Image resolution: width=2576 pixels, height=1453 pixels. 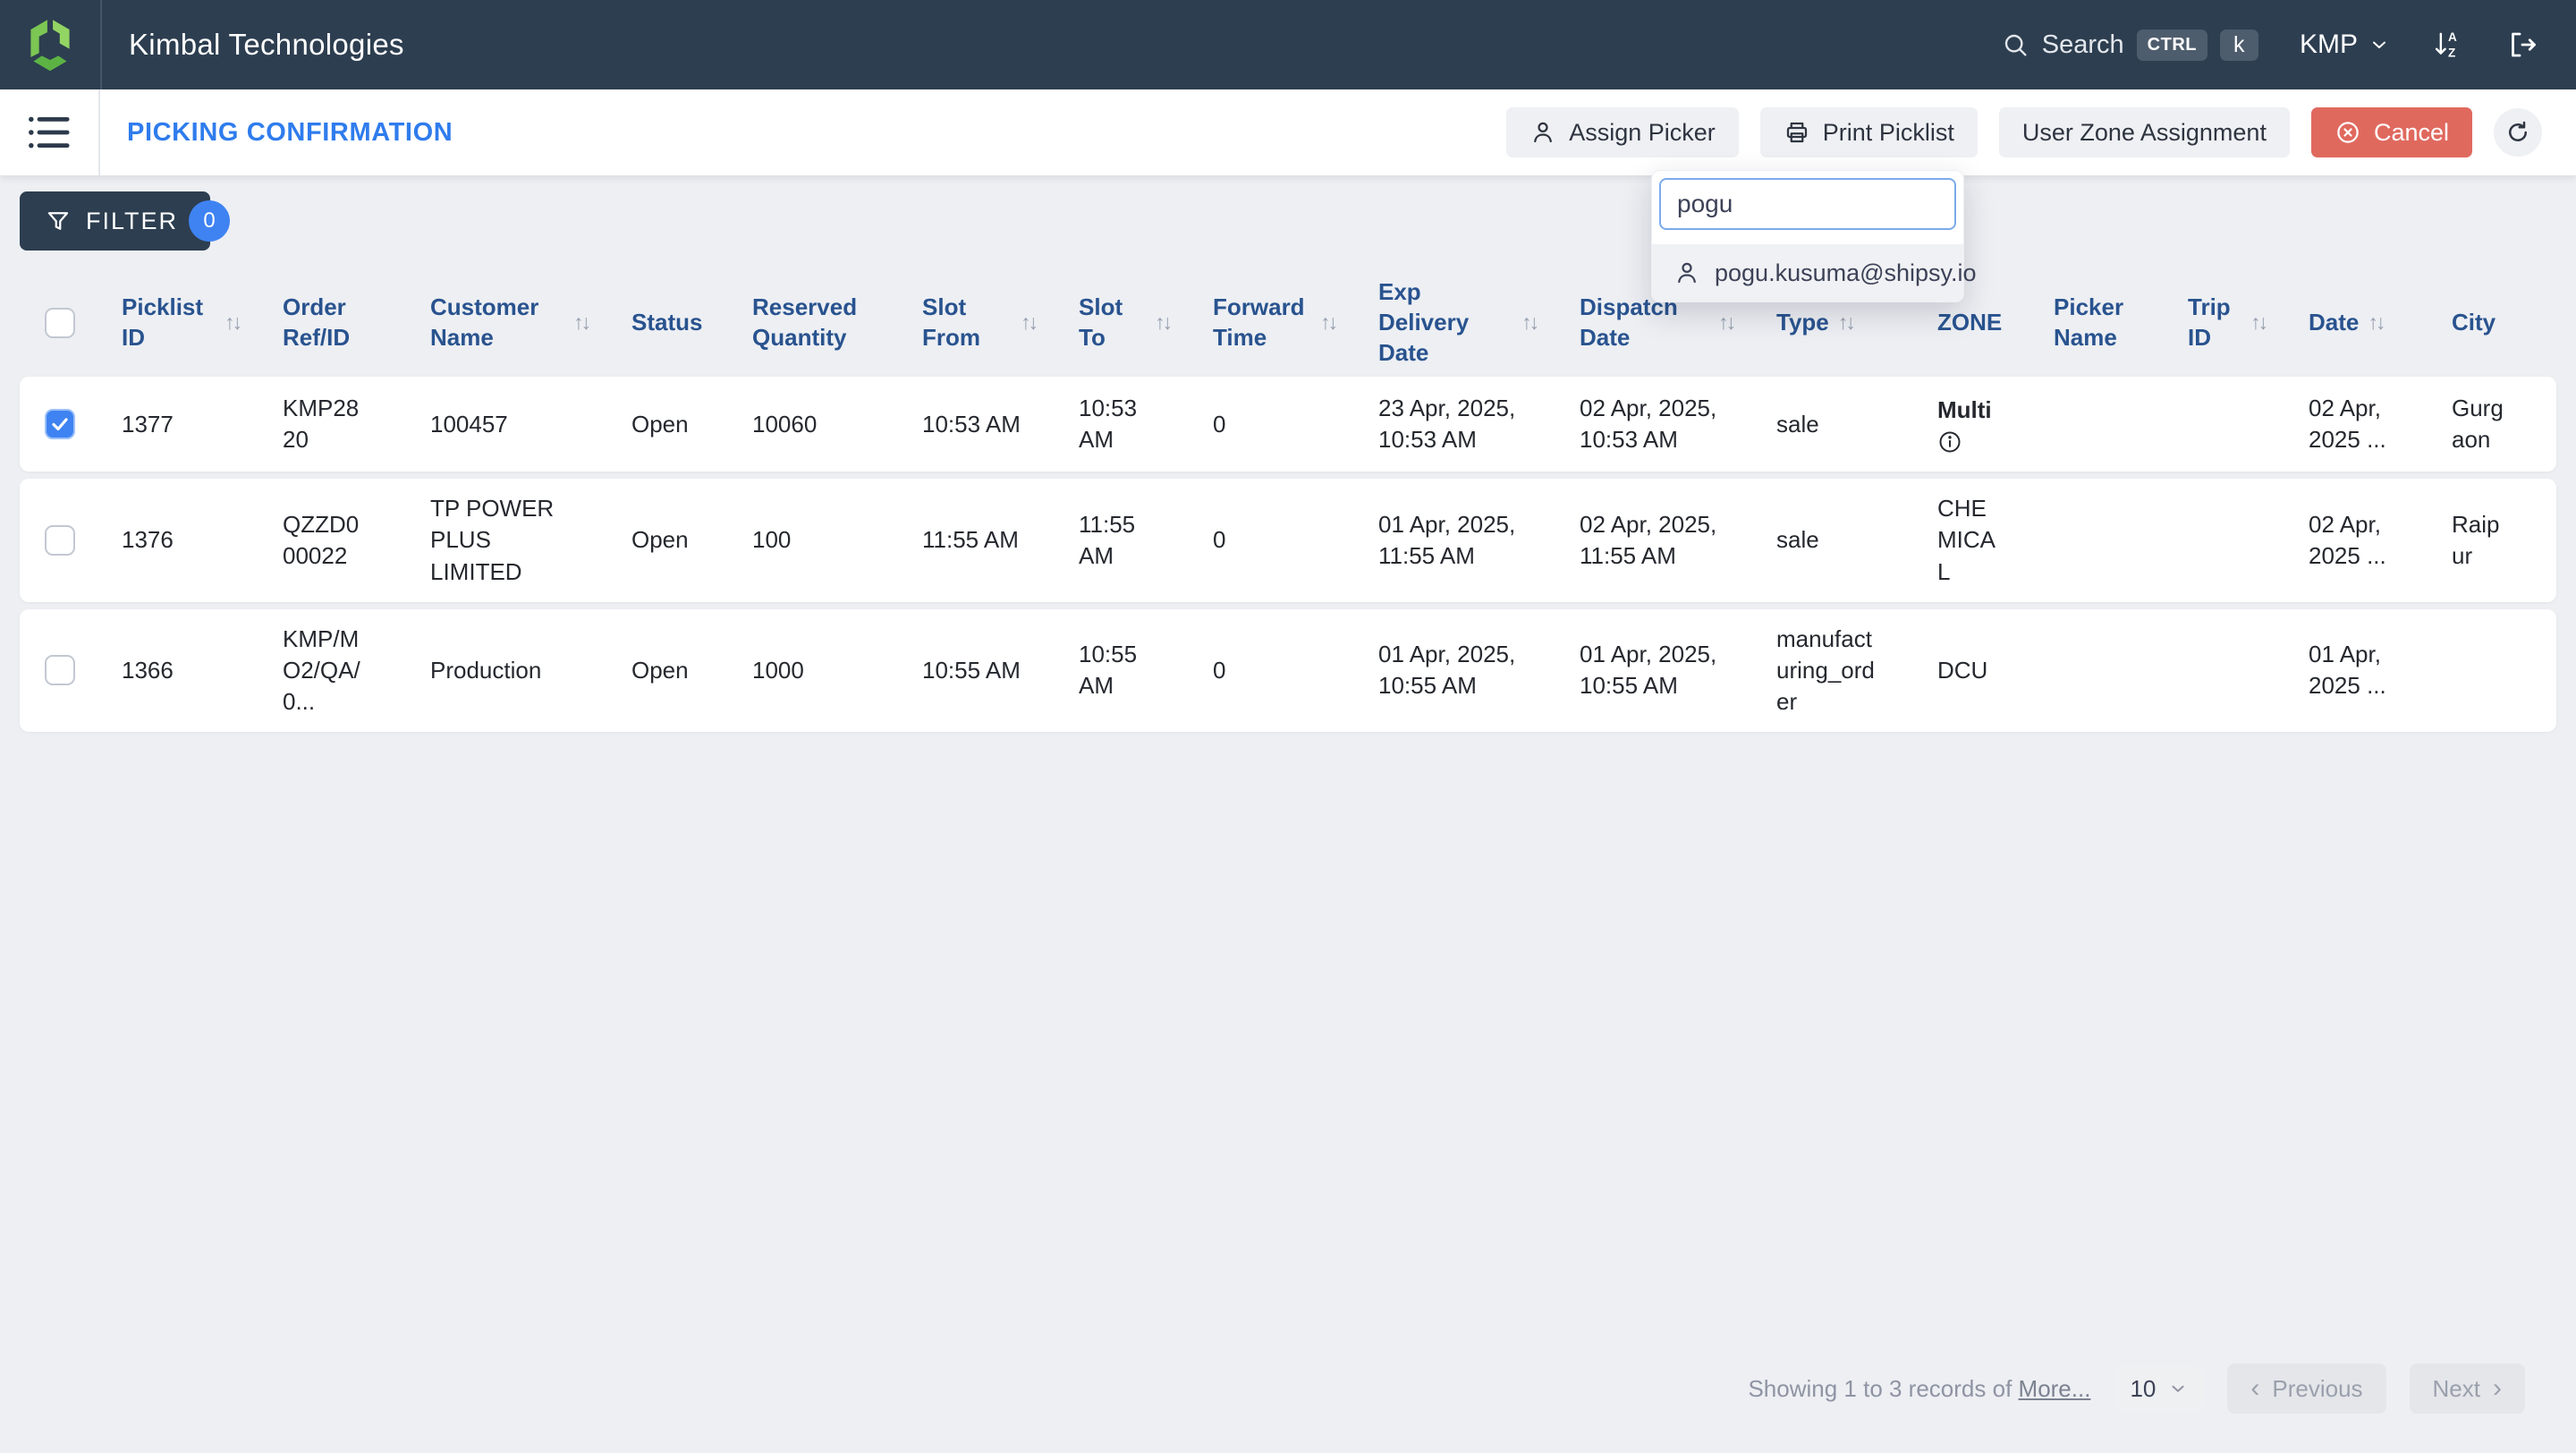 I want to click on cell-customer-name: 100457, so click(x=469, y=424).